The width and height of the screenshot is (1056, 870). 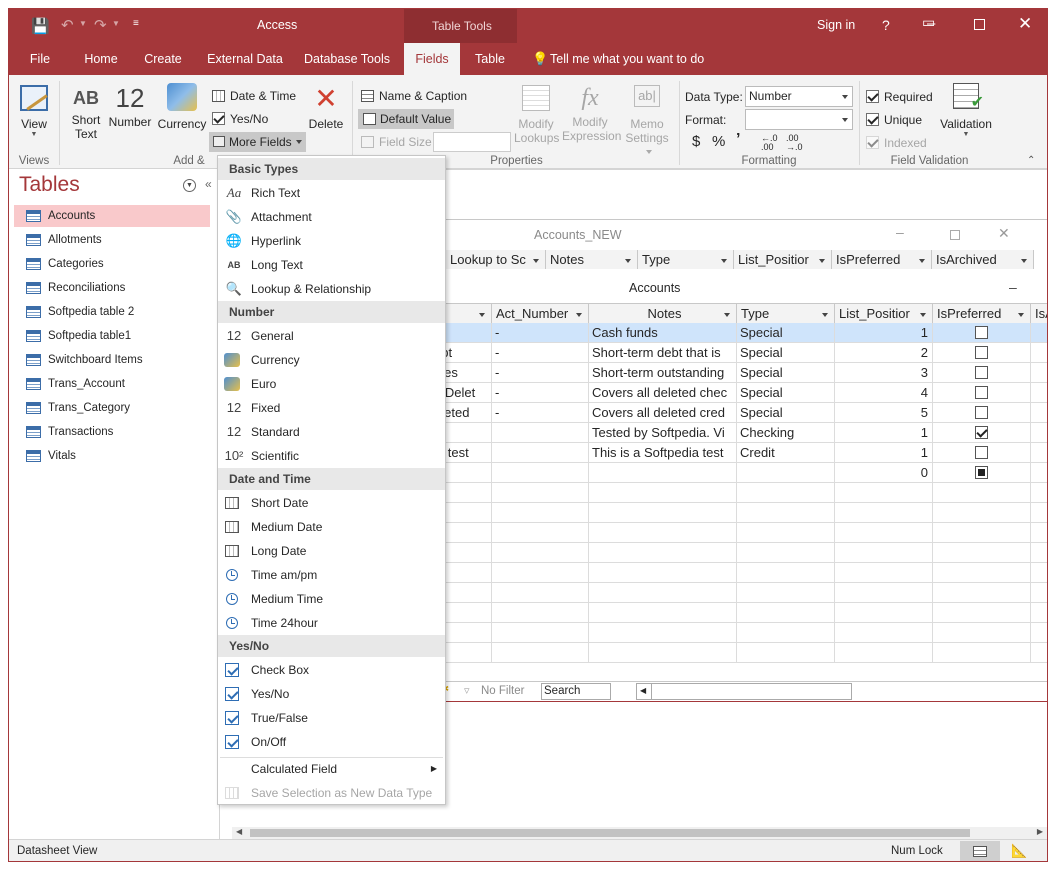 What do you see at coordinates (591, 118) in the screenshot?
I see `modify-expression-button: fx Modify Expression` at bounding box center [591, 118].